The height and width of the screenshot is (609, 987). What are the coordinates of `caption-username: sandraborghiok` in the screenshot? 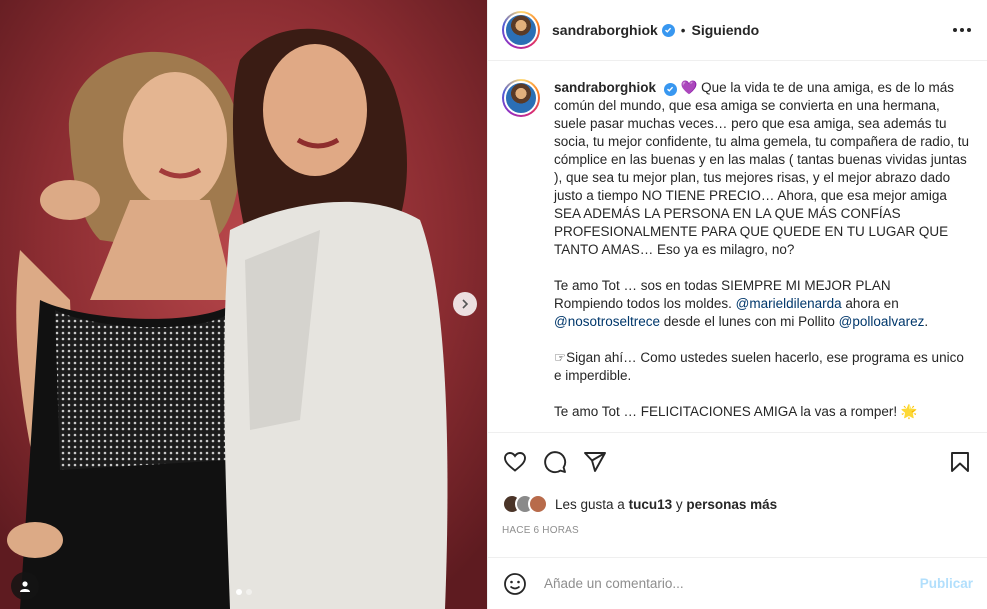 It's located at (605, 87).